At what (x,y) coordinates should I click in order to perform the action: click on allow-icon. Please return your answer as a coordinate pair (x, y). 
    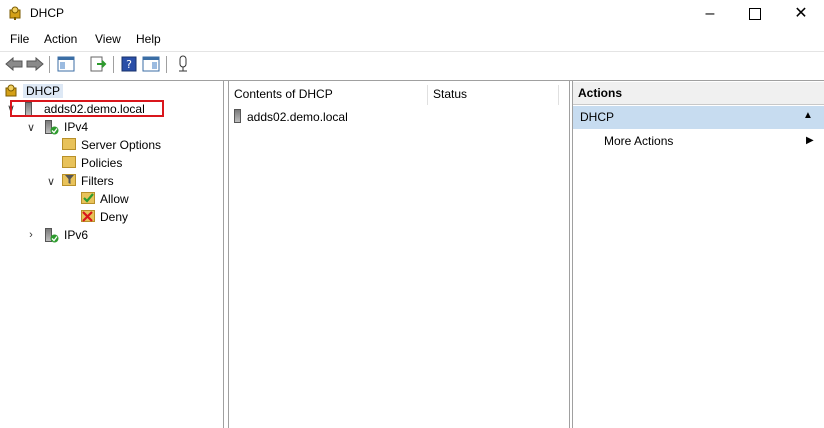
    Looking at the image, I should click on (88, 199).